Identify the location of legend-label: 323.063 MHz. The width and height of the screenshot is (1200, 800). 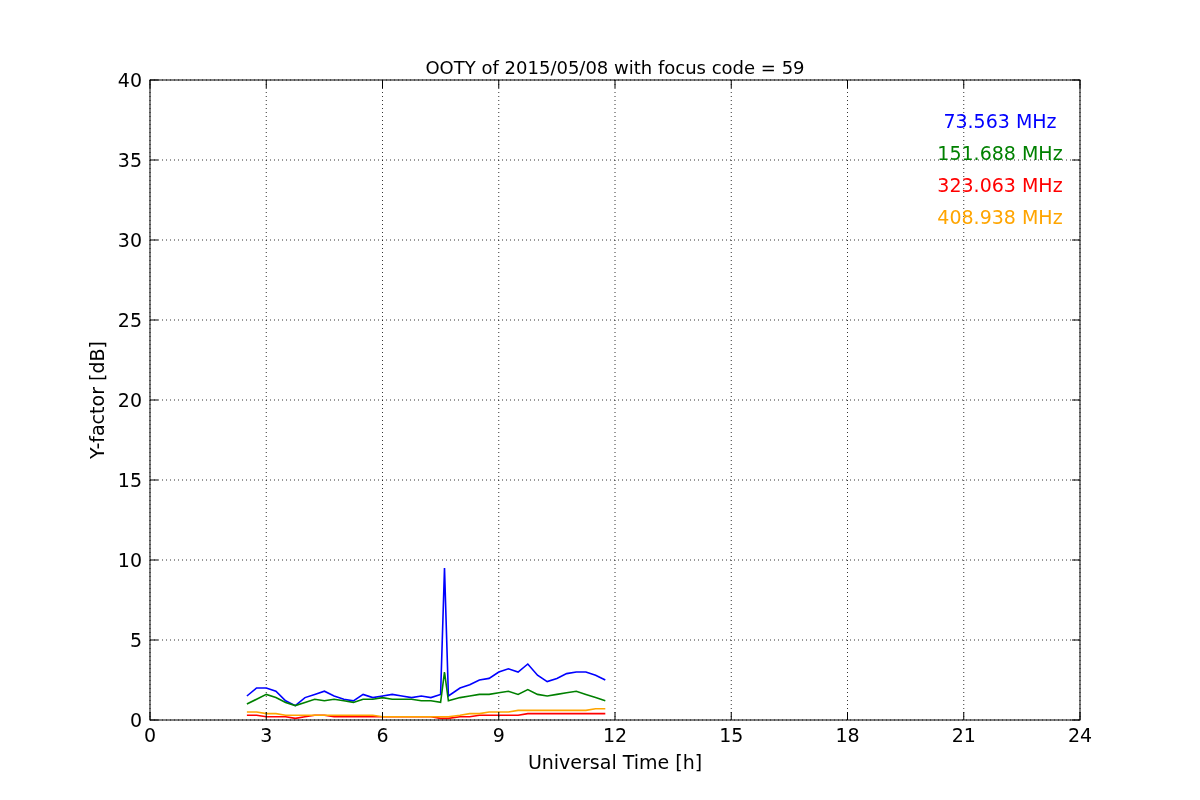
(1000, 185).